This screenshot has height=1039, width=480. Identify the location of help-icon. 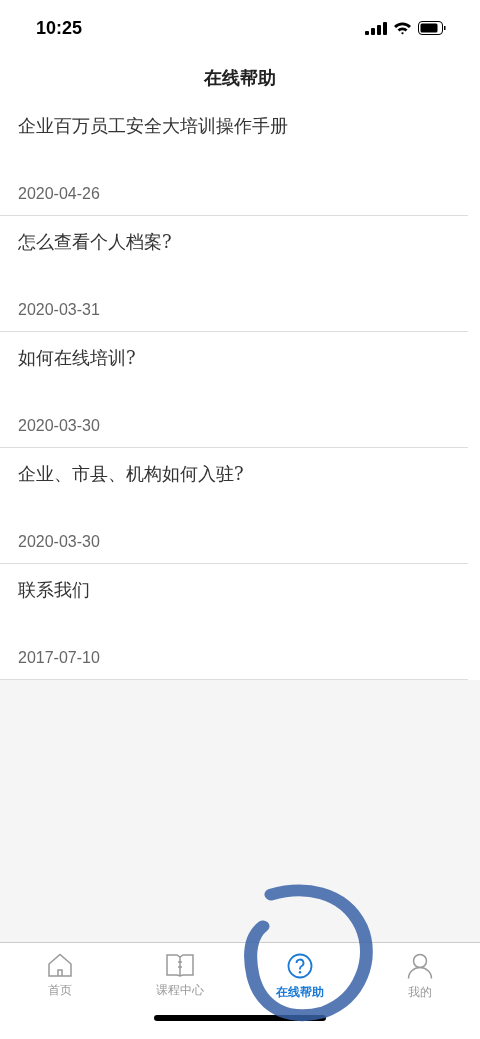
(300, 966).